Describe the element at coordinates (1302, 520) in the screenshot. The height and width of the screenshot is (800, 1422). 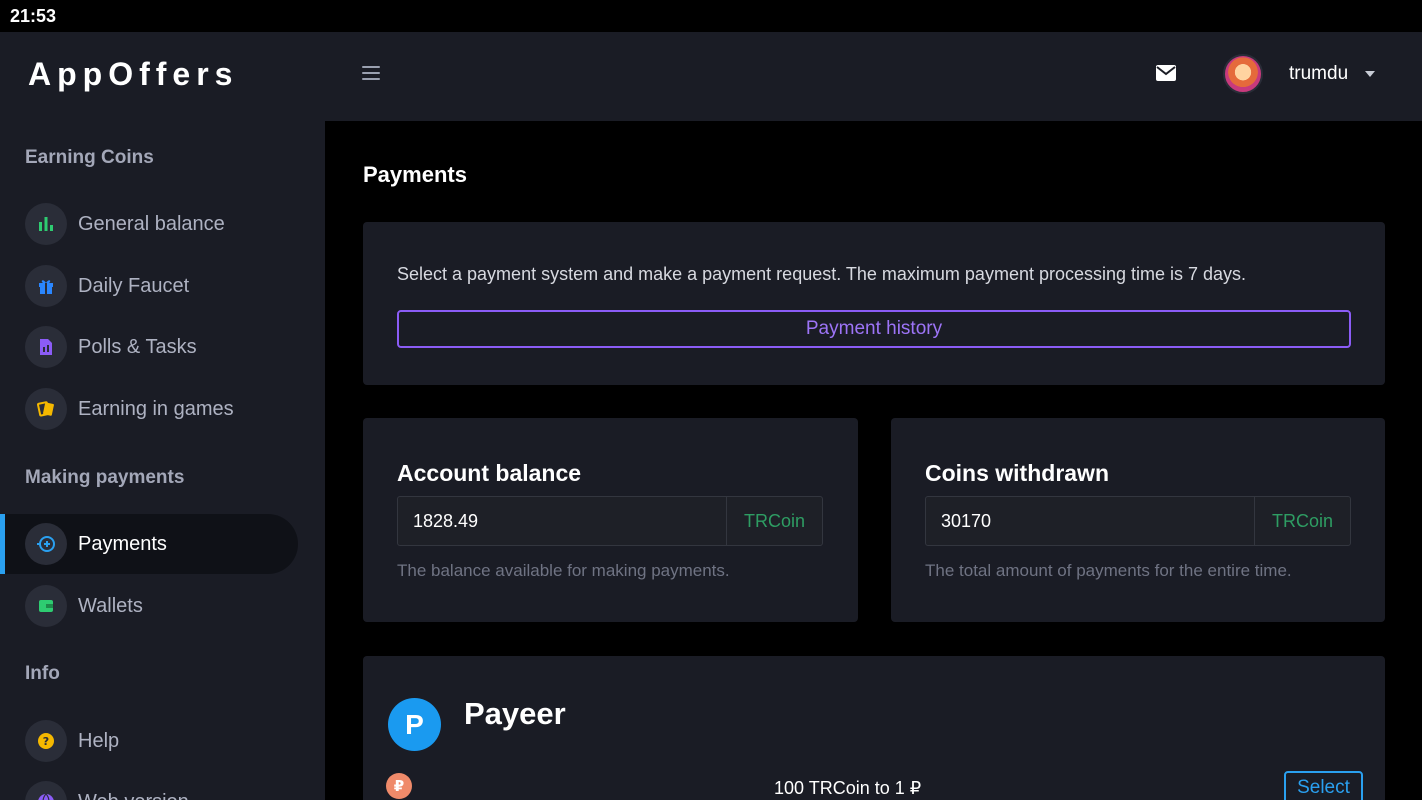
I see `coins-withdrawn-unit: TRCoin` at that location.